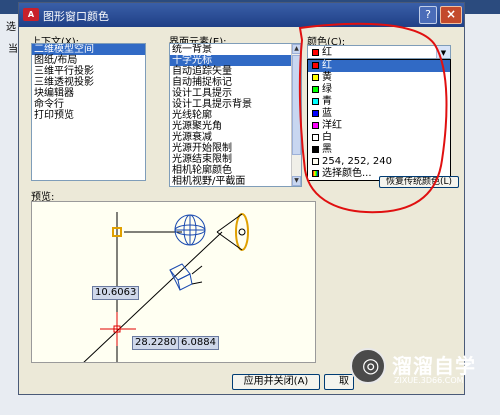 The width and height of the screenshot is (500, 415). I want to click on watermark: ◎ 溜溜自学 ZIXUE.3D66.COM, so click(425, 369).